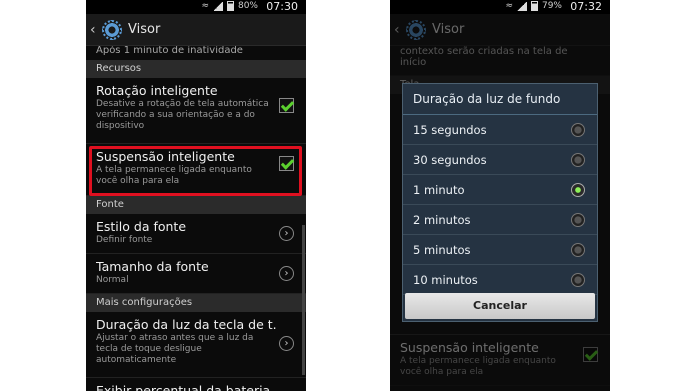  What do you see at coordinates (112, 280) in the screenshot?
I see `setting-subtitle: Normal` at bounding box center [112, 280].